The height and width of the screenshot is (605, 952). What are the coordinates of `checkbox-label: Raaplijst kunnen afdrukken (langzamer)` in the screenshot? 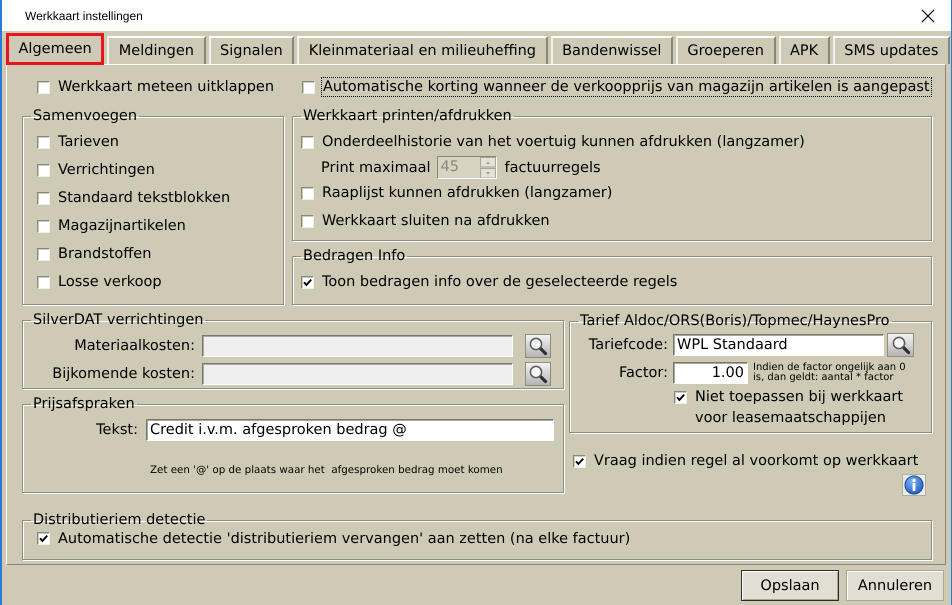 It's located at (467, 193).